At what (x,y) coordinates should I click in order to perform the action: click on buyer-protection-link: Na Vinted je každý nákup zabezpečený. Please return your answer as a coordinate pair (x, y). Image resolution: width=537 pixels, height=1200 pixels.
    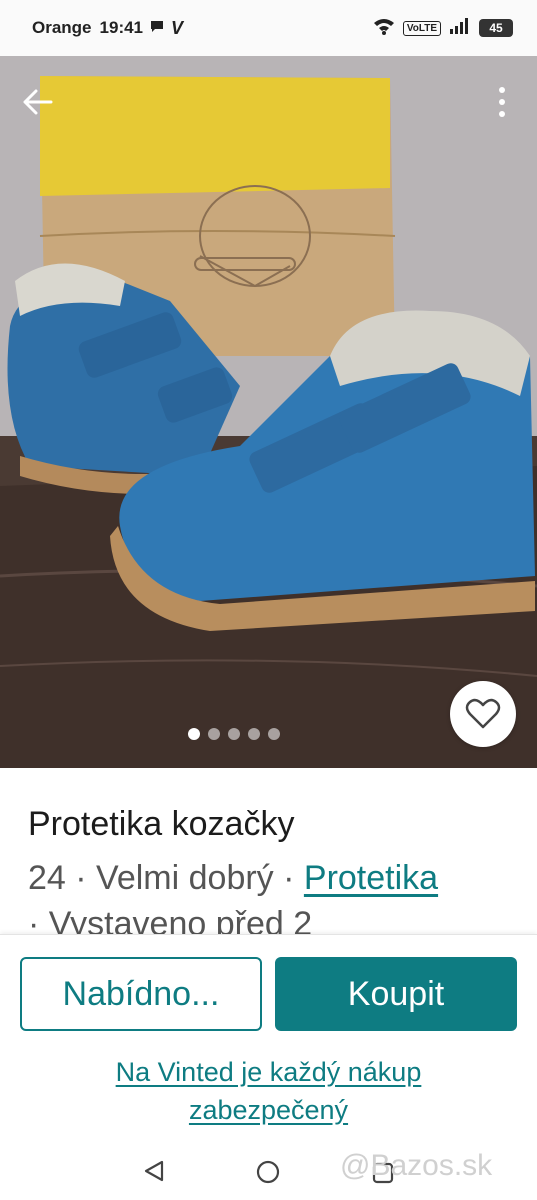
    Looking at the image, I should click on (268, 1091).